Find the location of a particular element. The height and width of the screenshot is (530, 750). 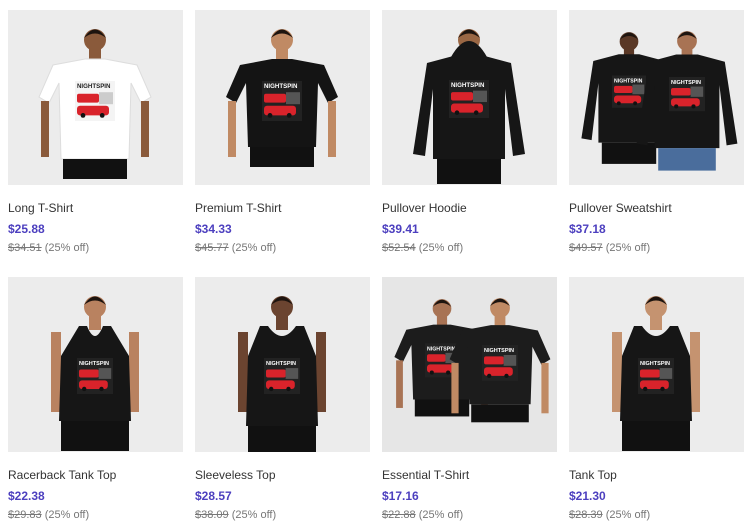

product-name: Racerback Tank Top is located at coordinates (95, 475).